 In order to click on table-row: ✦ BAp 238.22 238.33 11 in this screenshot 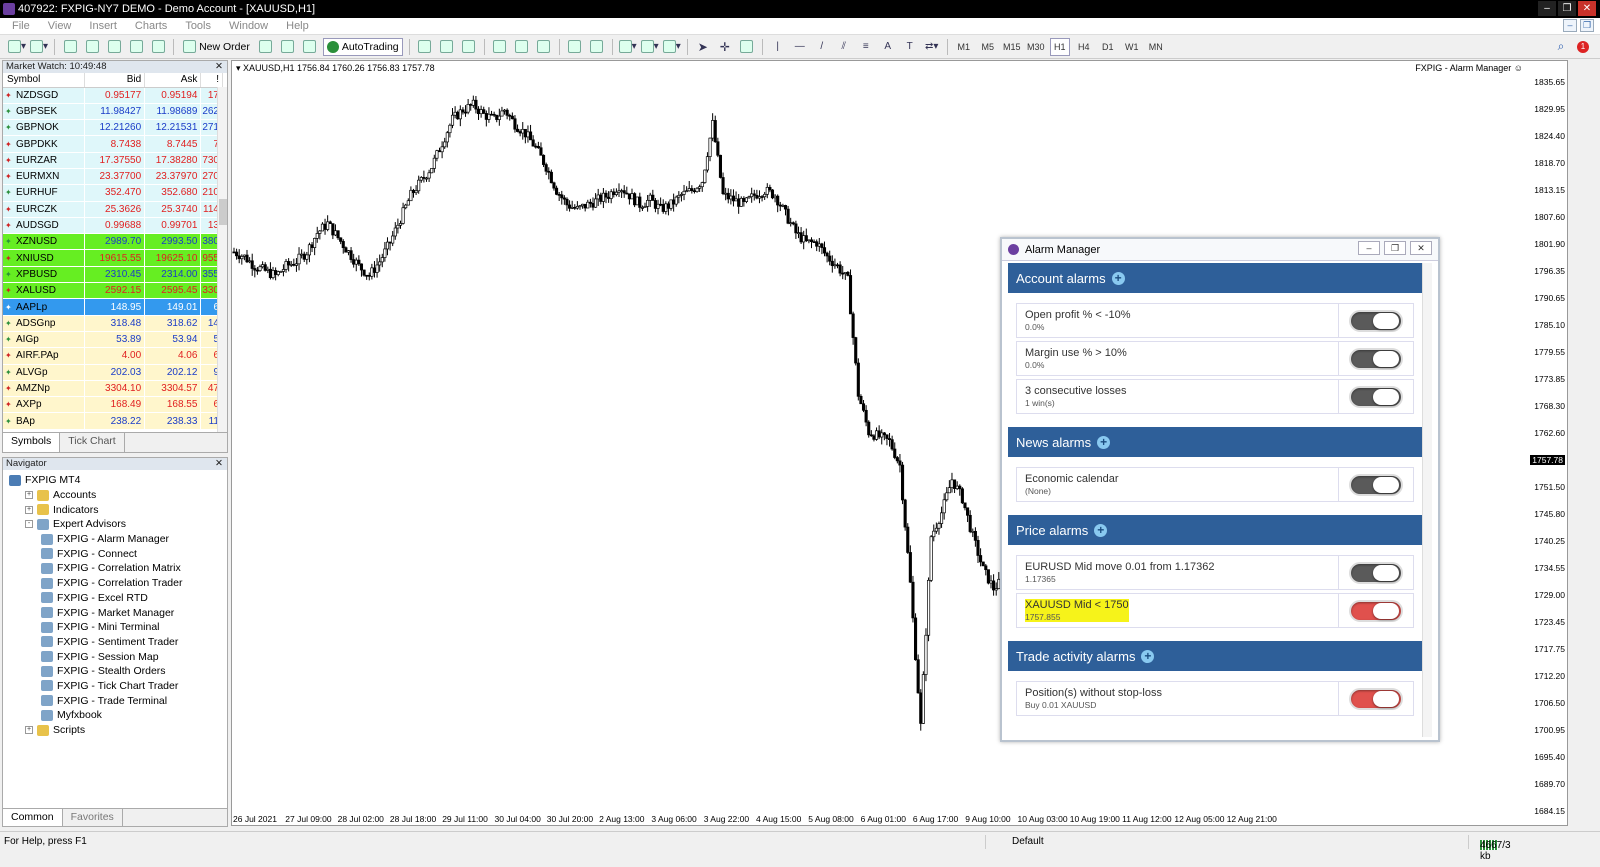, I will do `click(113, 421)`.